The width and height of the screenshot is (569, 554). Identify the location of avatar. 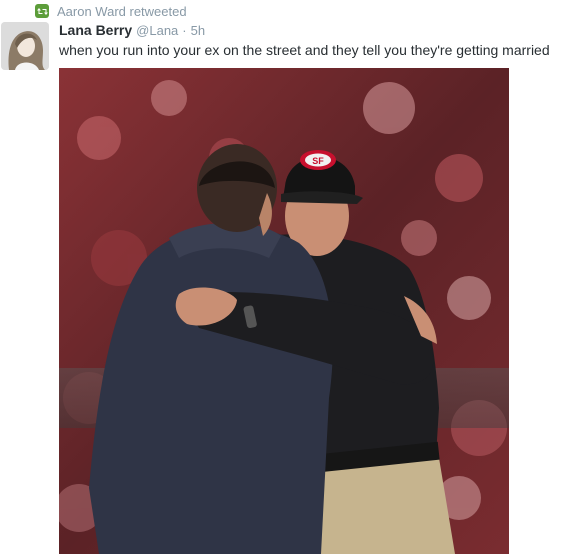
(25, 46).